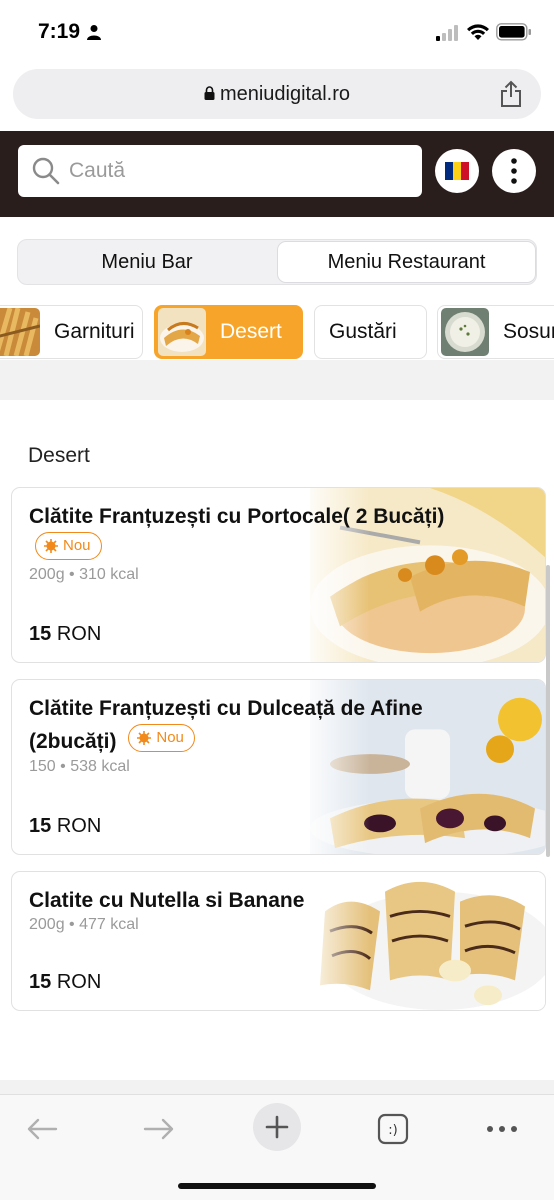 The width and height of the screenshot is (554, 1200). What do you see at coordinates (528, 331) in the screenshot?
I see `category-label: Sosuri` at bounding box center [528, 331].